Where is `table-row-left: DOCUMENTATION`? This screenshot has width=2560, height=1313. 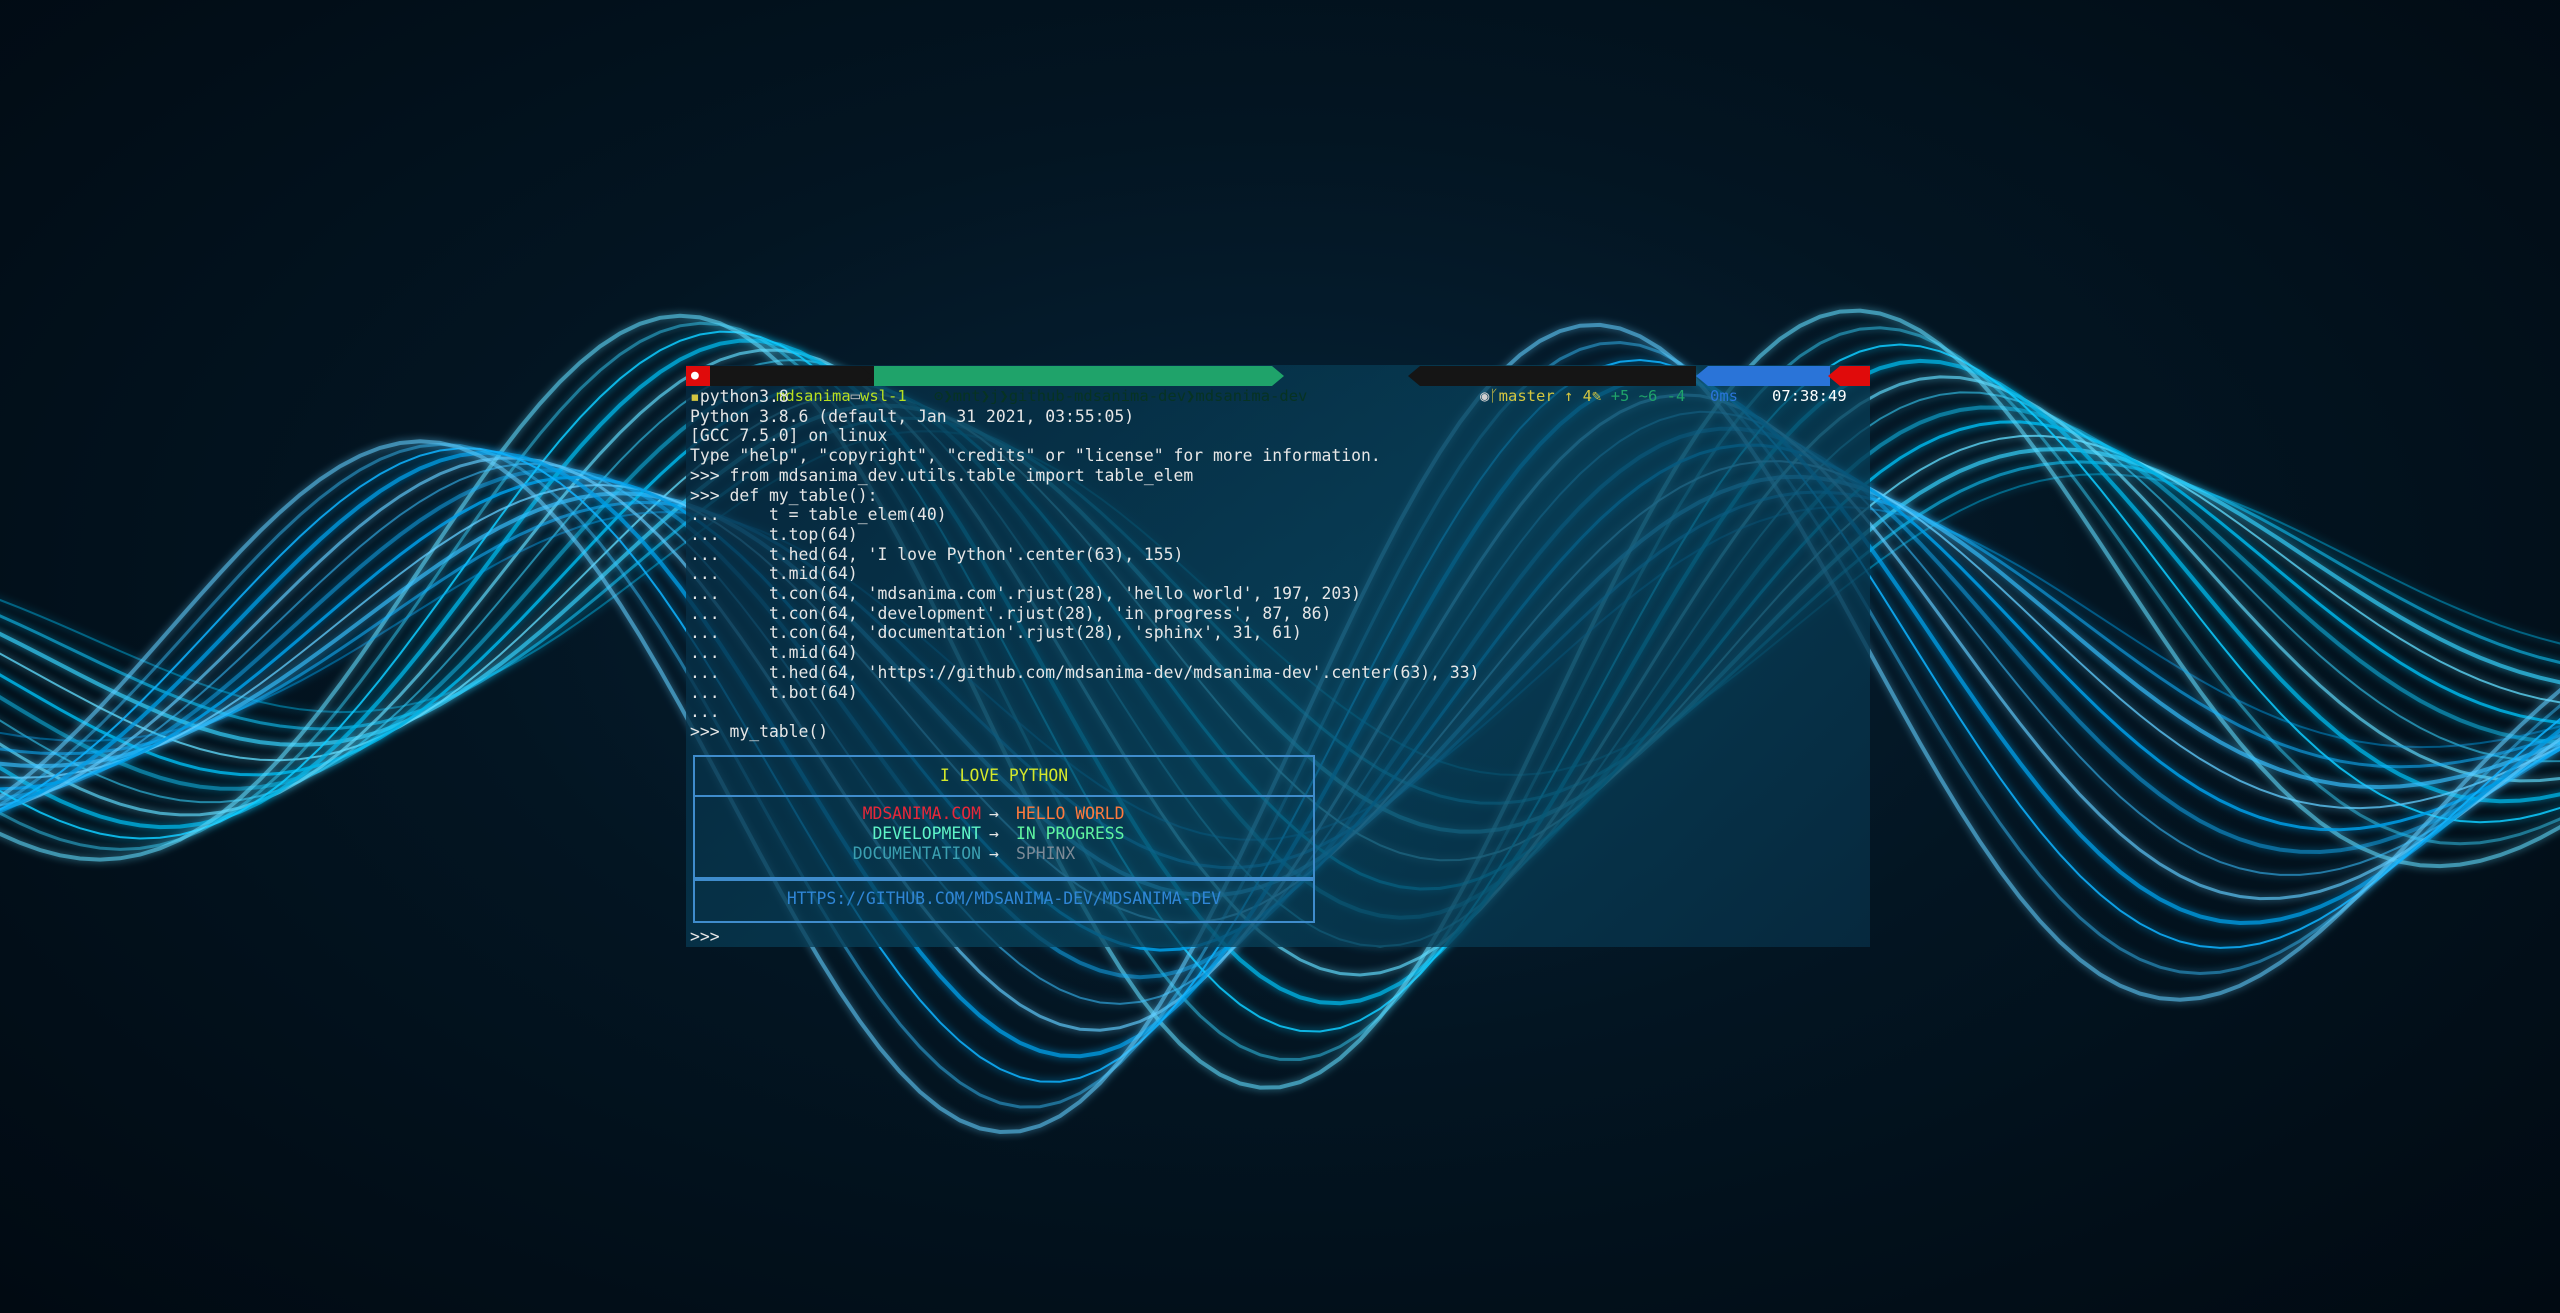
table-row-left: DOCUMENTATION is located at coordinates (916, 853).